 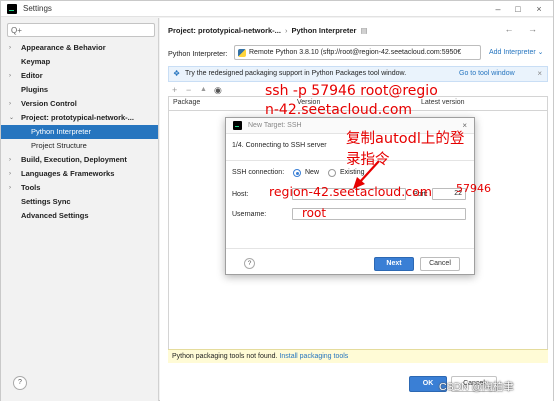 What do you see at coordinates (79, 62) in the screenshot?
I see `sidebar-item-keymap: Keymap` at bounding box center [79, 62].